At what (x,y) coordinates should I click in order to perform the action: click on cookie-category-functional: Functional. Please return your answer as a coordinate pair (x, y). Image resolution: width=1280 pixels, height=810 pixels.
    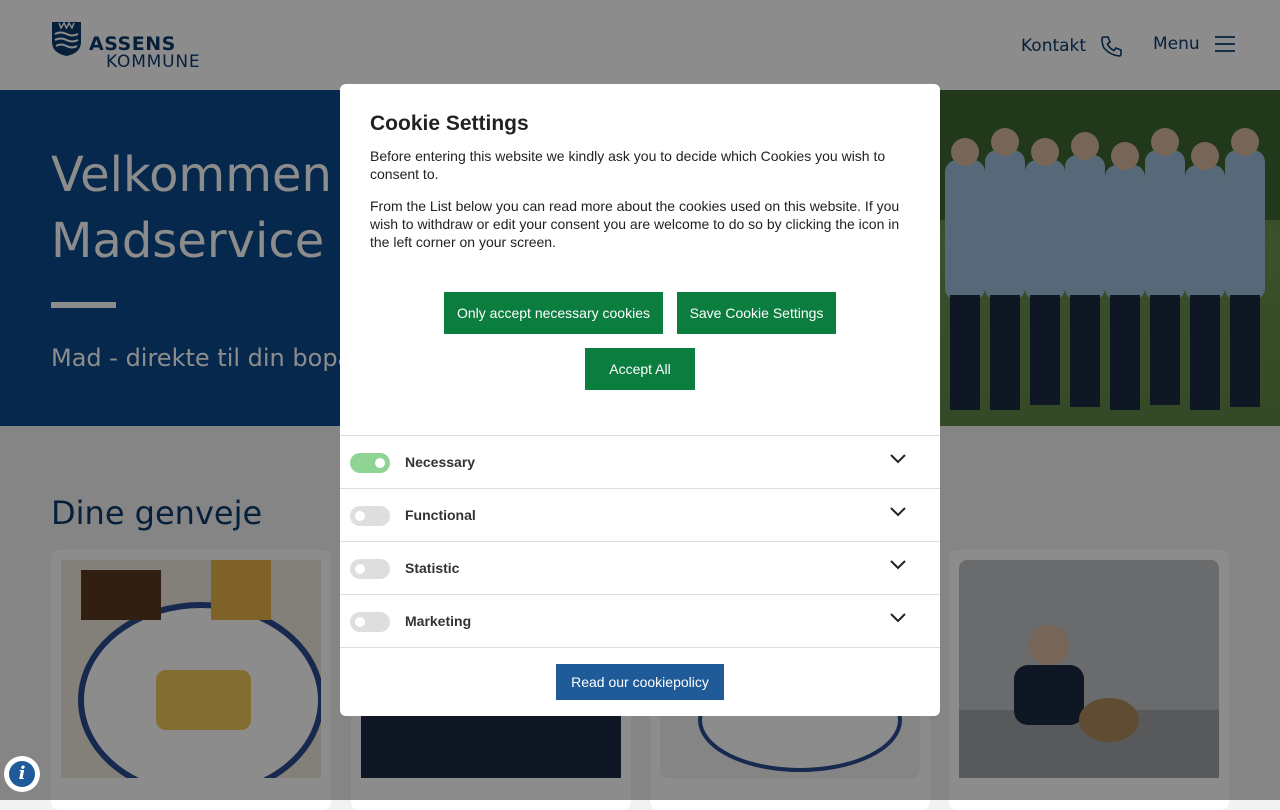
    Looking at the image, I should click on (640, 515).